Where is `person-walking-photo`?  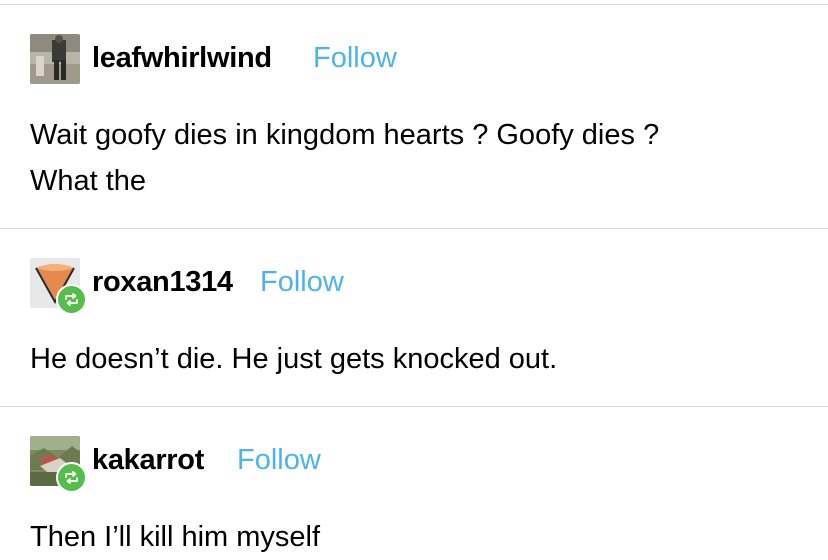
person-walking-photo is located at coordinates (55, 59).